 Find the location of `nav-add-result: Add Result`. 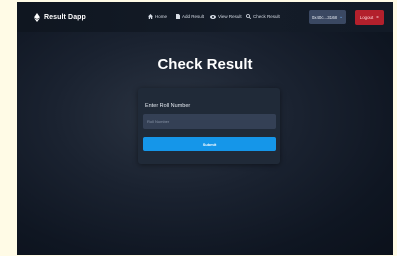

nav-add-result: Add Result is located at coordinates (190, 16).